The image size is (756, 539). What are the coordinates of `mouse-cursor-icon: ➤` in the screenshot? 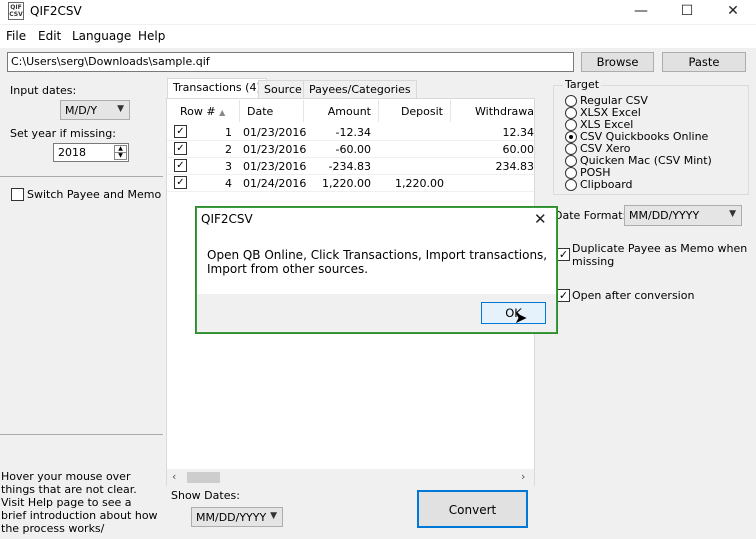 It's located at (521, 317).